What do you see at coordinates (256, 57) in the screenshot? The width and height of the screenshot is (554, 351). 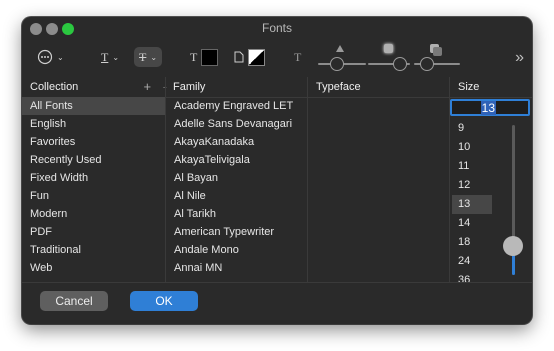 I see `document-color-swatch` at bounding box center [256, 57].